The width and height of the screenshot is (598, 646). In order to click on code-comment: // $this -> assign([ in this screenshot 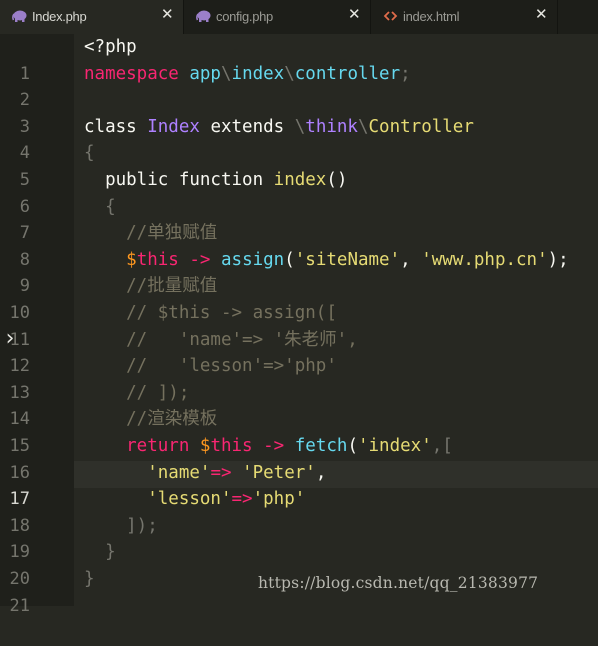, I will do `click(210, 313)`.